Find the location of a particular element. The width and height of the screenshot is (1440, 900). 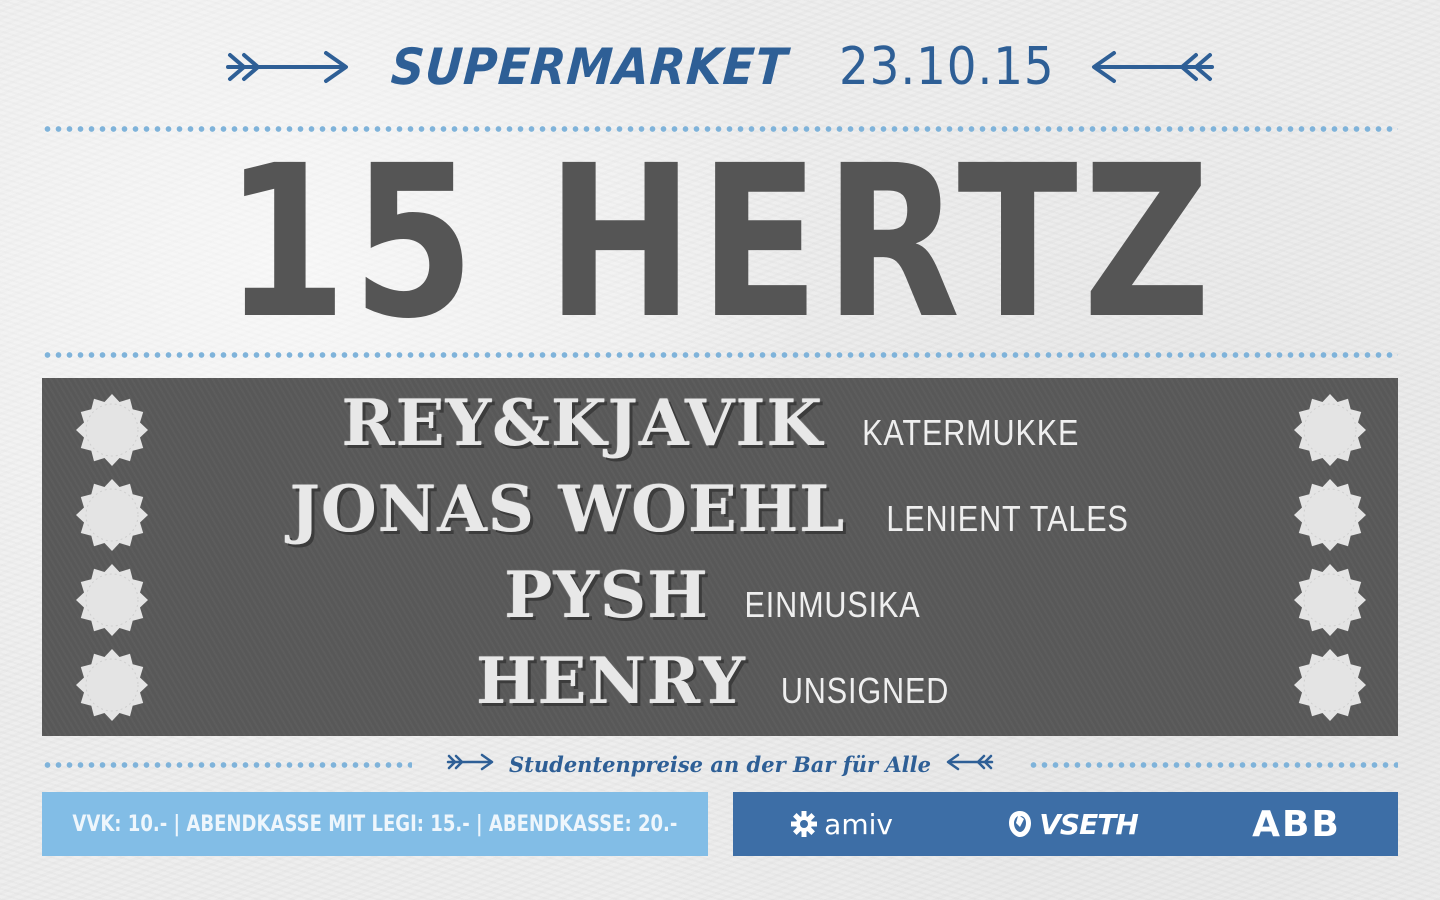

artist-name: JONAS WOEHL is located at coordinates (567, 509).